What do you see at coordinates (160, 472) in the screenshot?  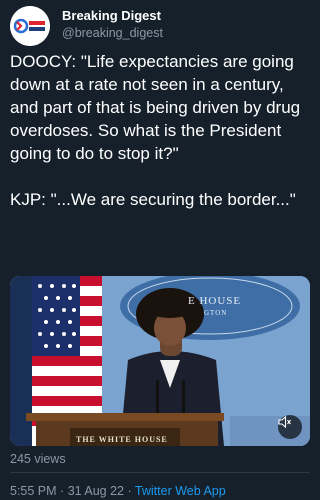 I see `divider` at bounding box center [160, 472].